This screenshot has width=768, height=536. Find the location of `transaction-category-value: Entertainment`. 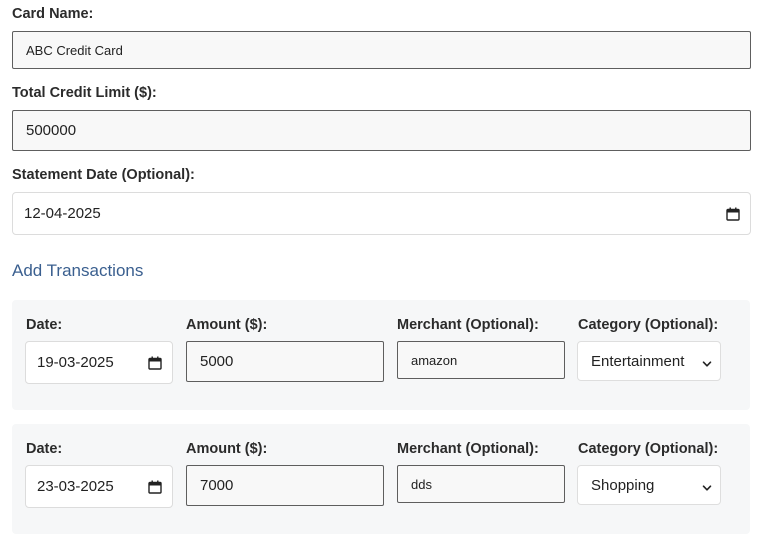

transaction-category-value: Entertainment is located at coordinates (638, 361).